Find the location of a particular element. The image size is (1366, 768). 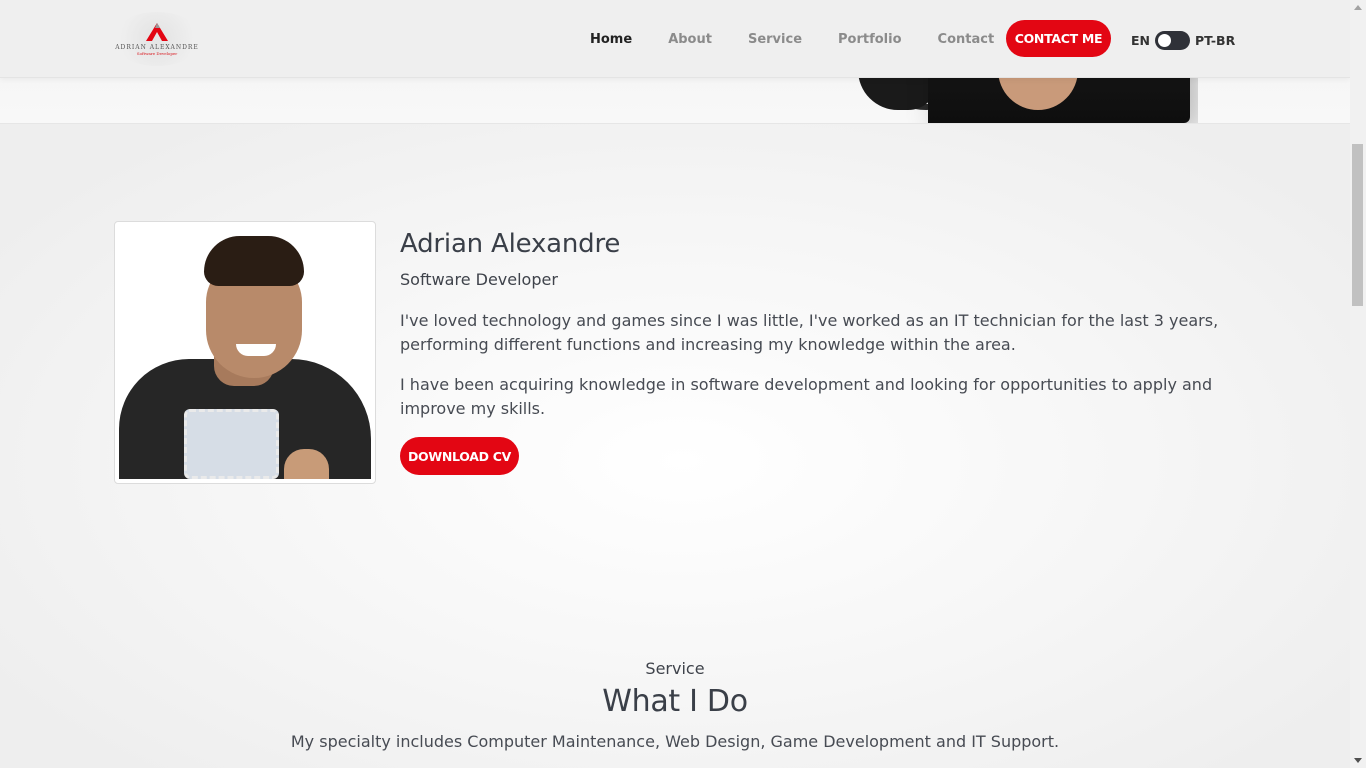

nav-item-portfolio: Portfolio is located at coordinates (870, 39).